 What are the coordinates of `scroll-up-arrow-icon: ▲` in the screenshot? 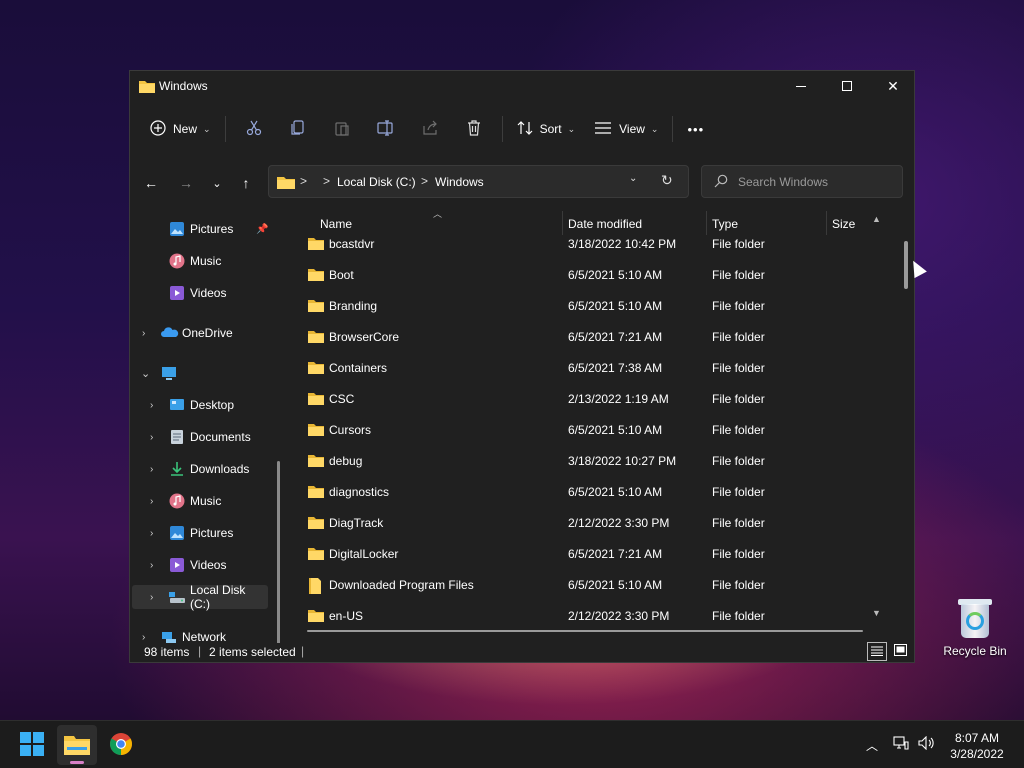 It's located at (876, 219).